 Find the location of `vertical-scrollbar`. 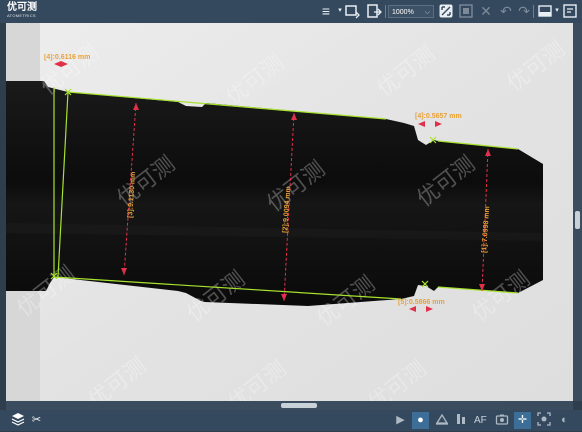

vertical-scrollbar is located at coordinates (577, 212).